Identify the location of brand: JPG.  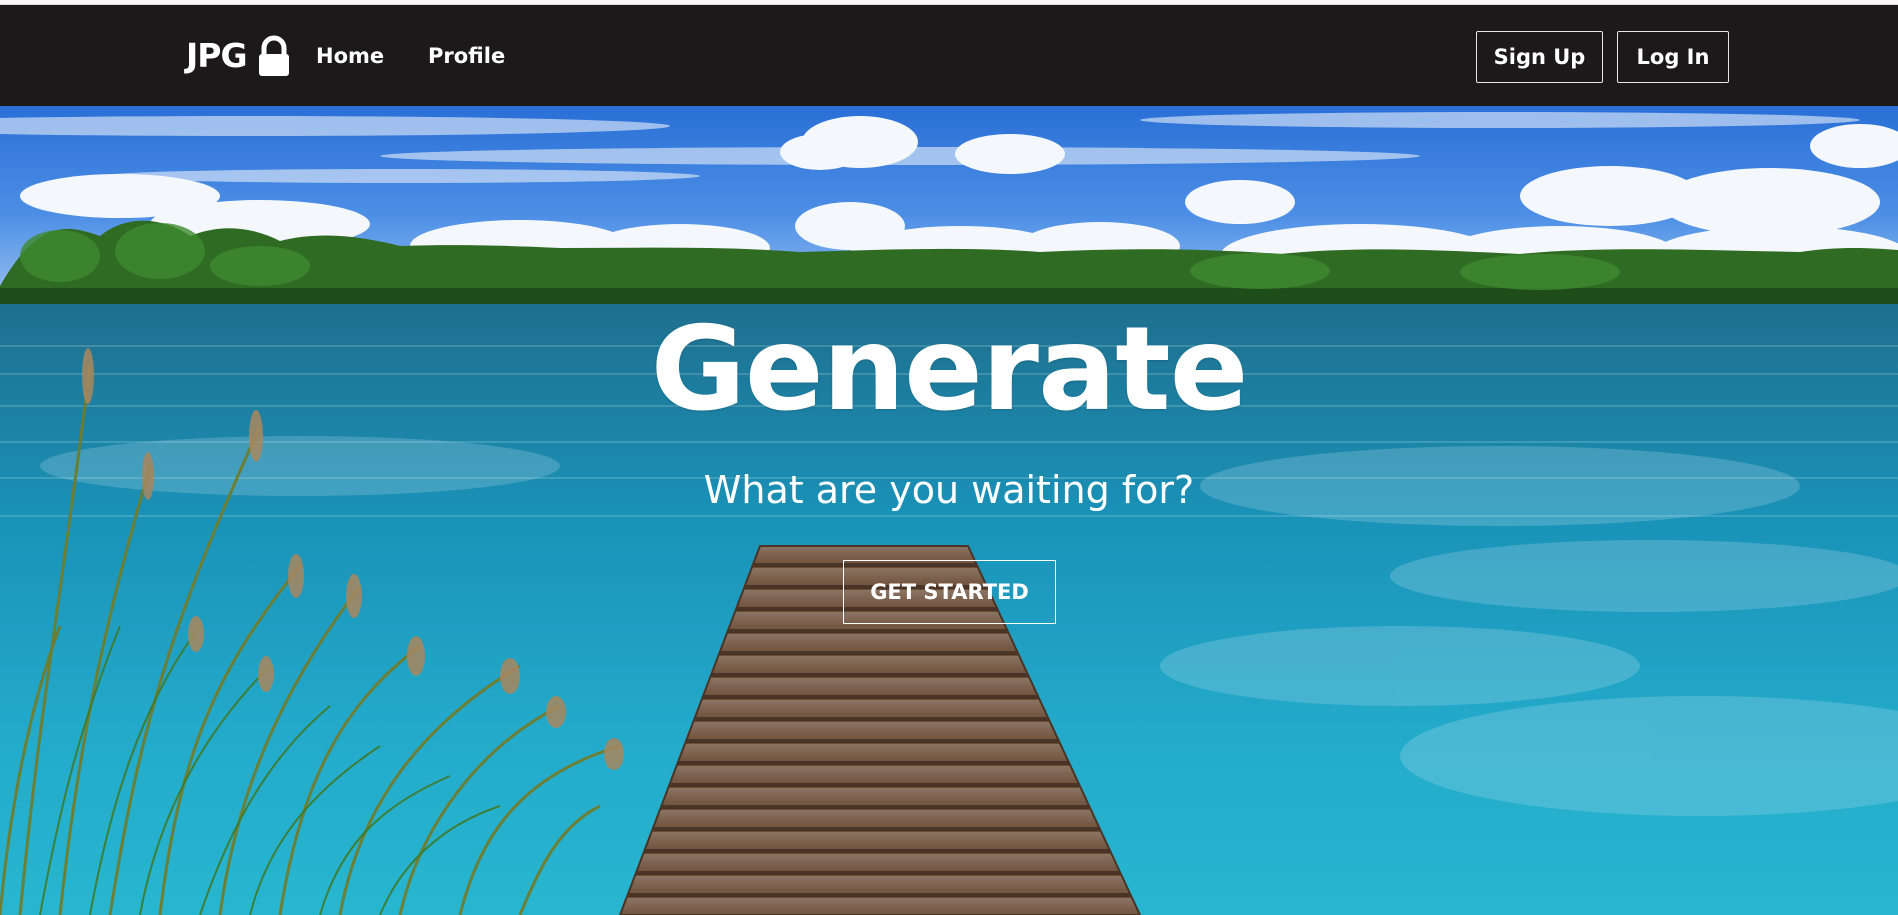
(239, 56).